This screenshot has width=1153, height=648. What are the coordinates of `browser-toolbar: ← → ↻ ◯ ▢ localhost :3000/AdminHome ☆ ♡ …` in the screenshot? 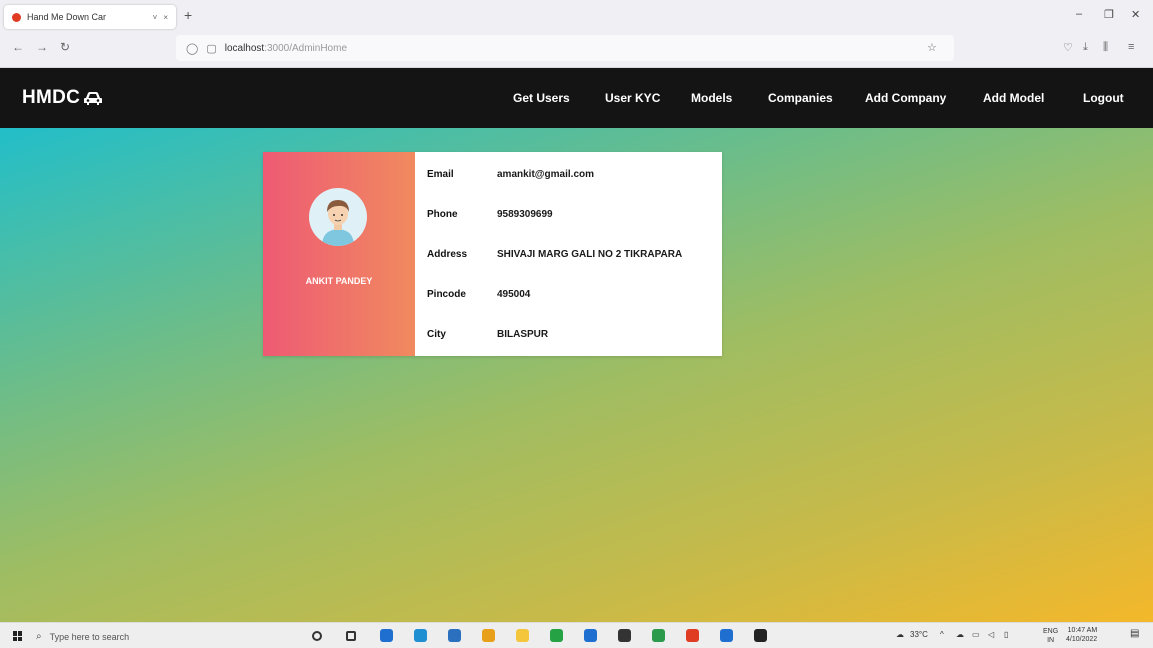 It's located at (576, 48).